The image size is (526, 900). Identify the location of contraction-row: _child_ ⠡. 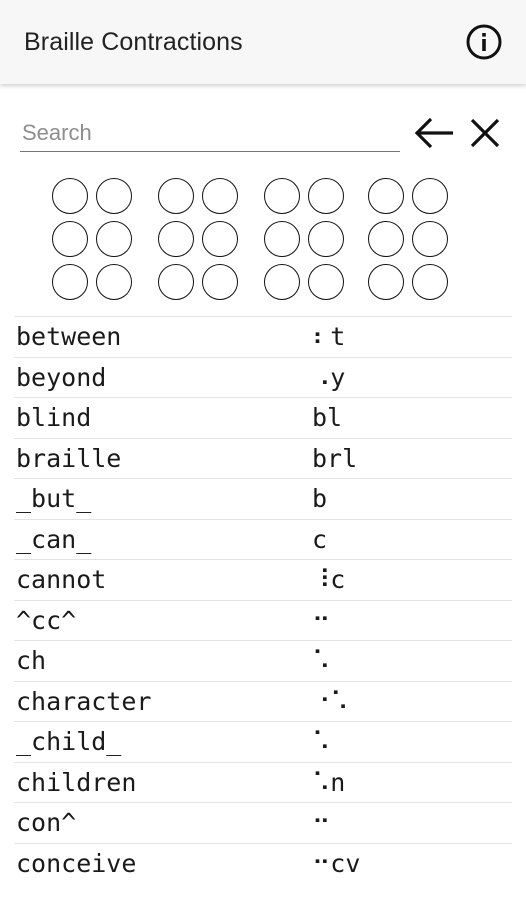
(263, 741).